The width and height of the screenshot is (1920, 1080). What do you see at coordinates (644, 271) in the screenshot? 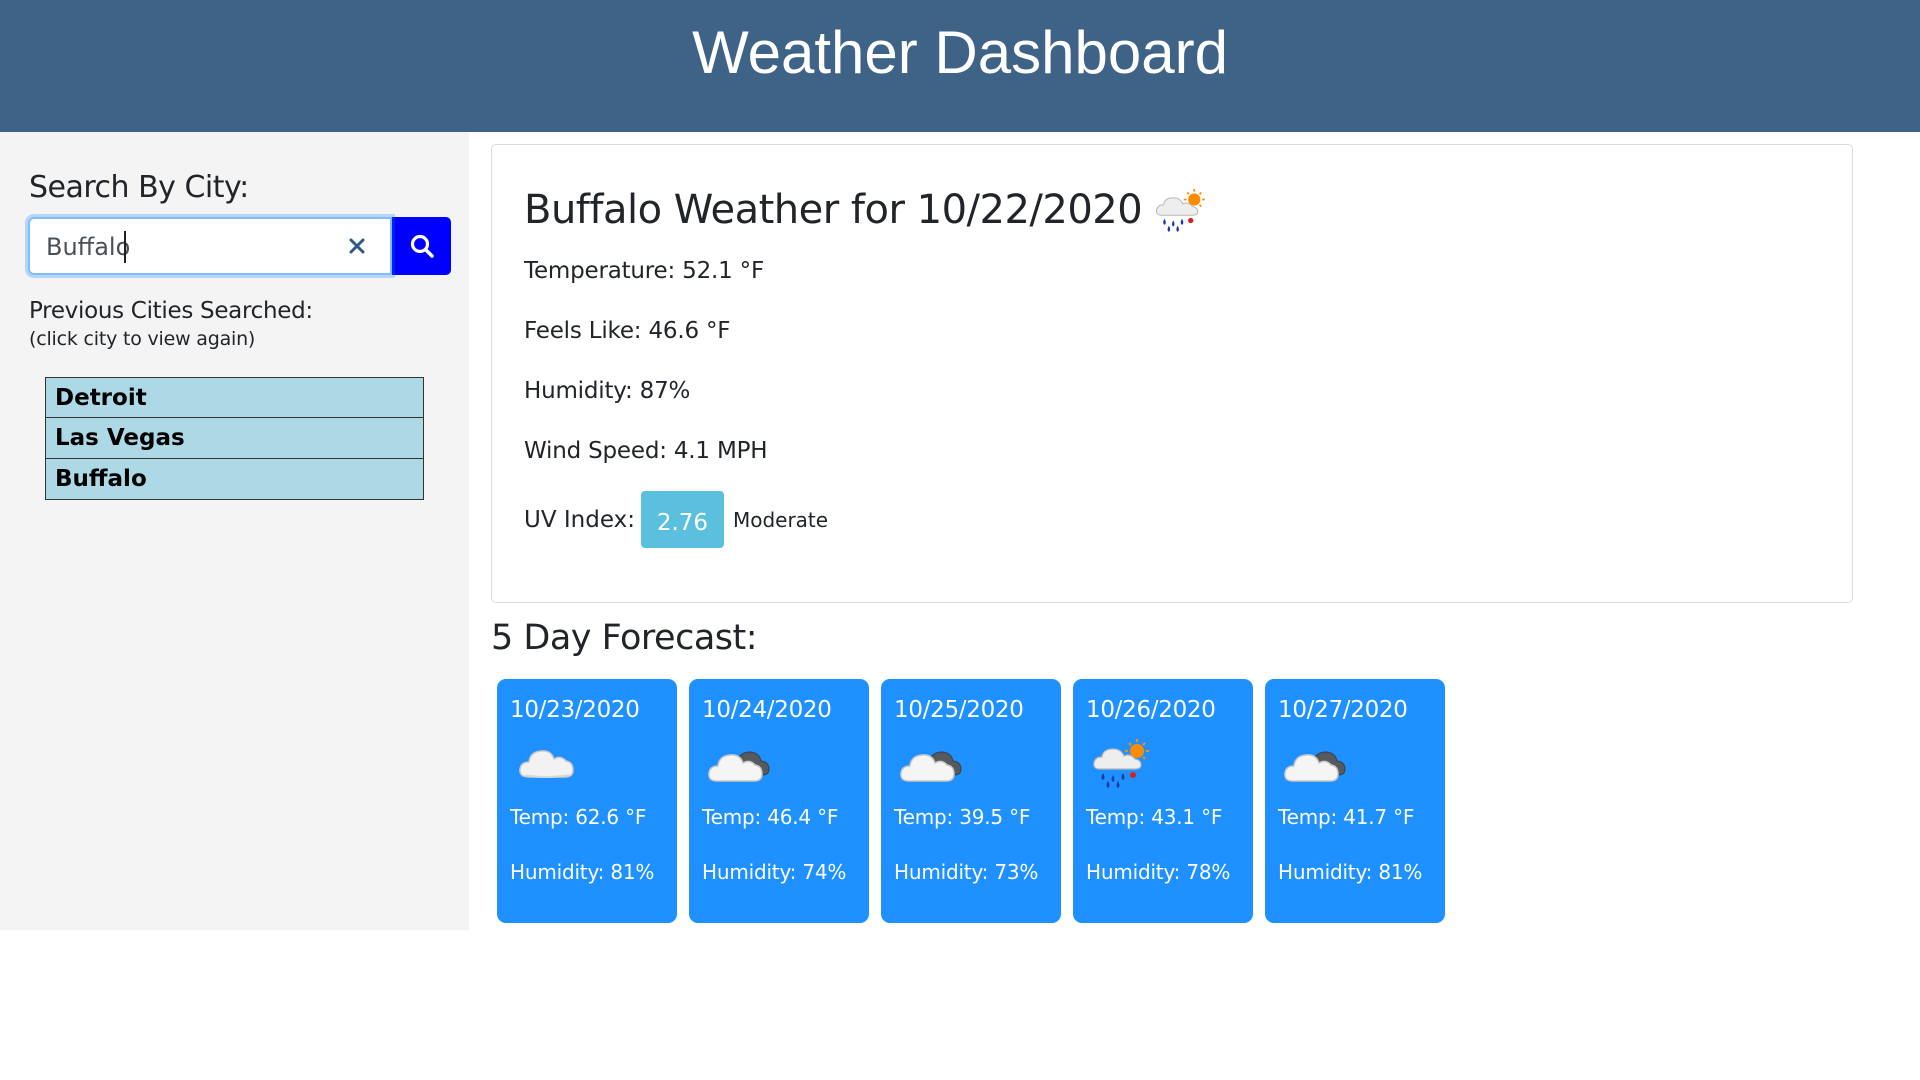
I see `temperature-value: Temperature: 52.1 °F` at bounding box center [644, 271].